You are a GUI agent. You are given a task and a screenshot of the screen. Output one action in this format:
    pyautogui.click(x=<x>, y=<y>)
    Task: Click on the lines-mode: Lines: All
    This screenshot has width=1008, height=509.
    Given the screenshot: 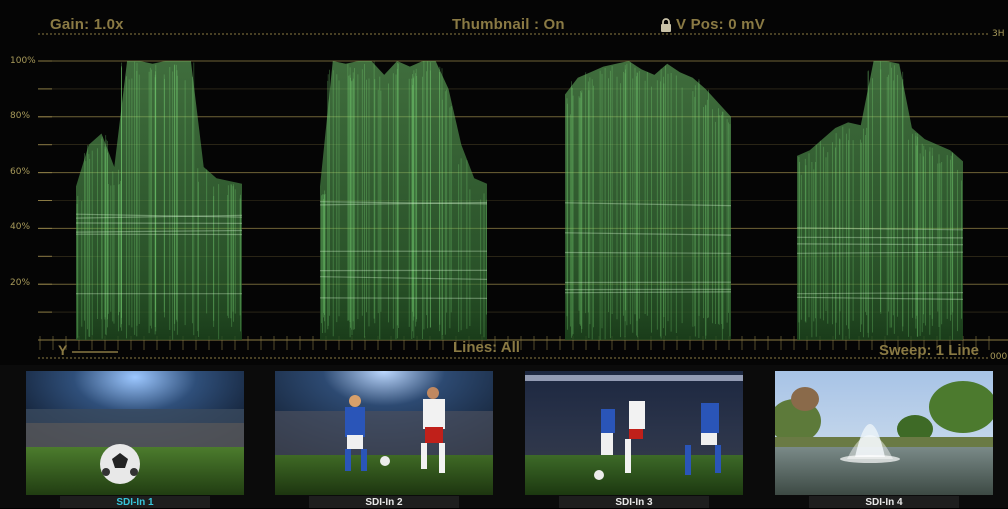 What is the action you would take?
    pyautogui.click(x=486, y=347)
    